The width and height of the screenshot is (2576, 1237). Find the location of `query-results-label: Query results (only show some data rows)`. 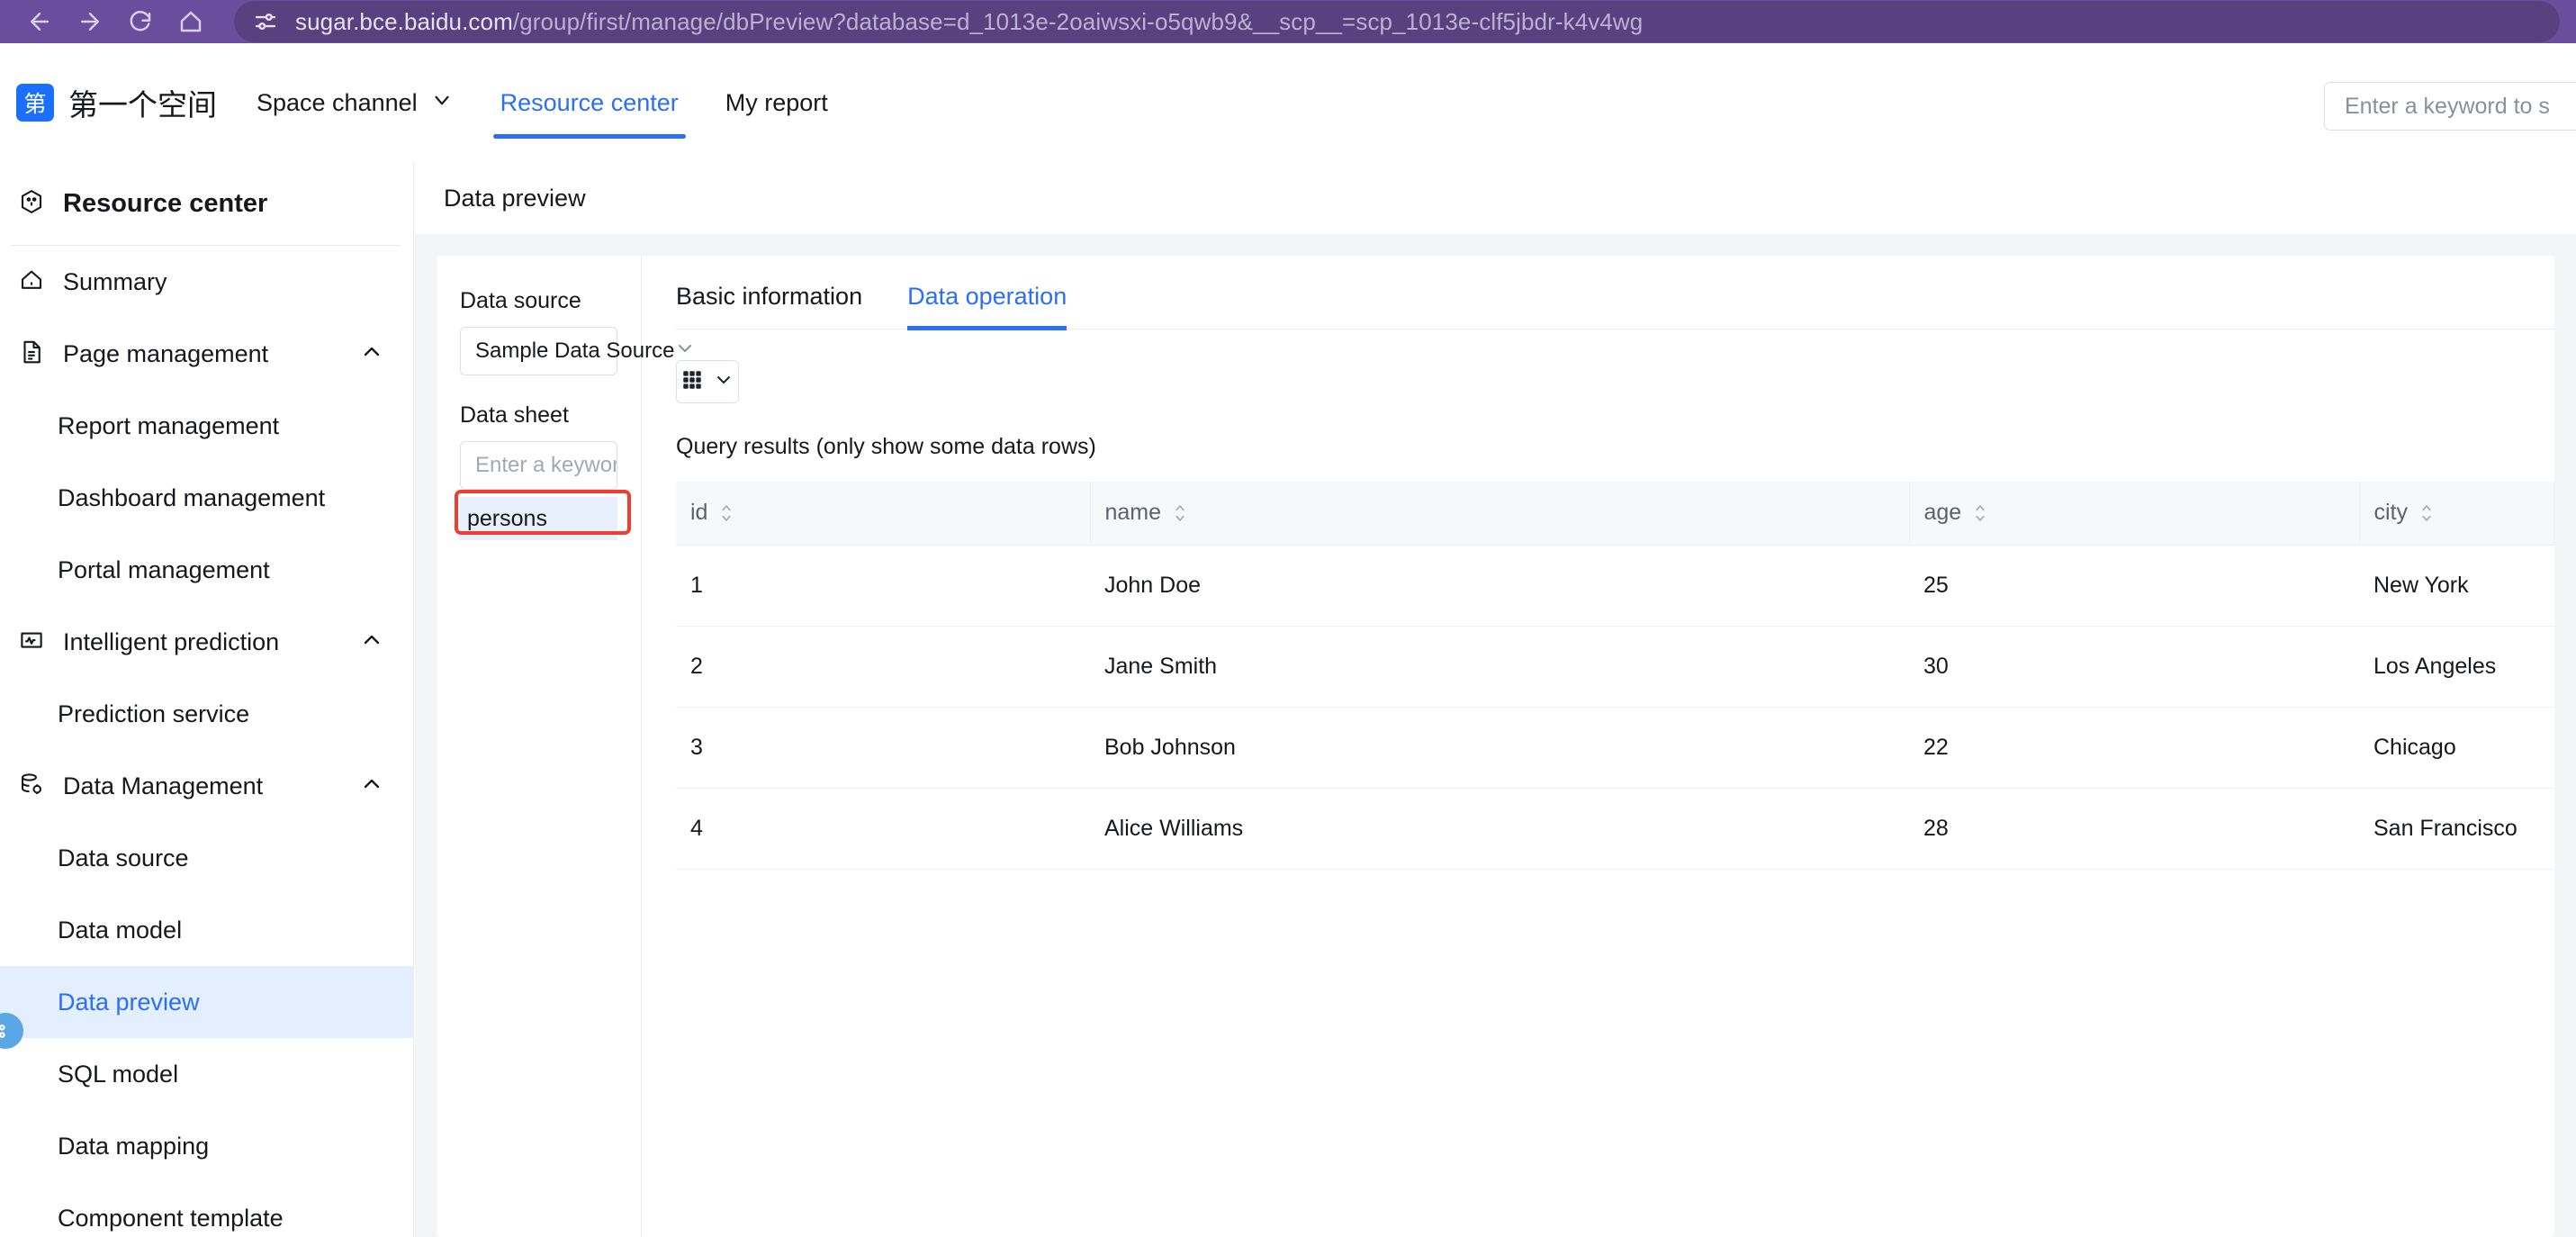

query-results-label: Query results (only show some data rows) is located at coordinates (886, 446).